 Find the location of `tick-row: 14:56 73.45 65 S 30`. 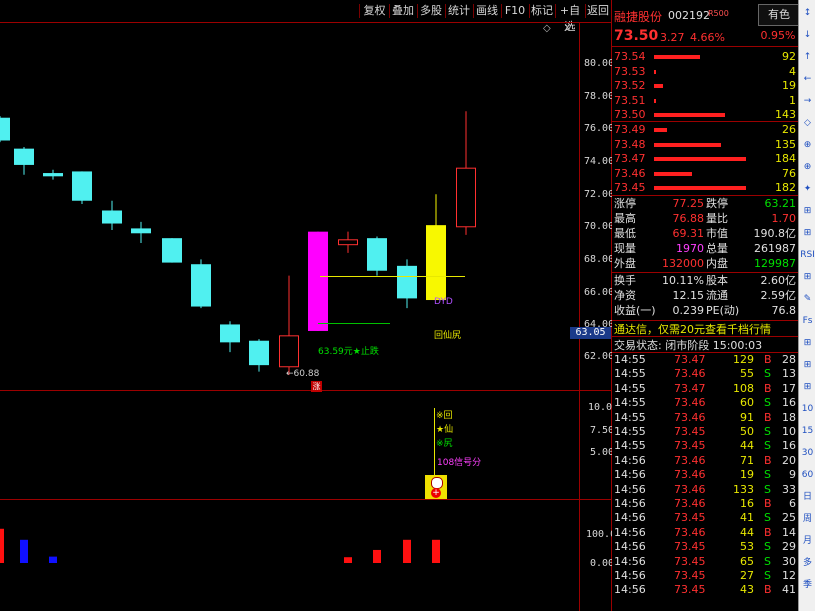

tick-row: 14:56 73.45 65 S 30 is located at coordinates (705, 562).